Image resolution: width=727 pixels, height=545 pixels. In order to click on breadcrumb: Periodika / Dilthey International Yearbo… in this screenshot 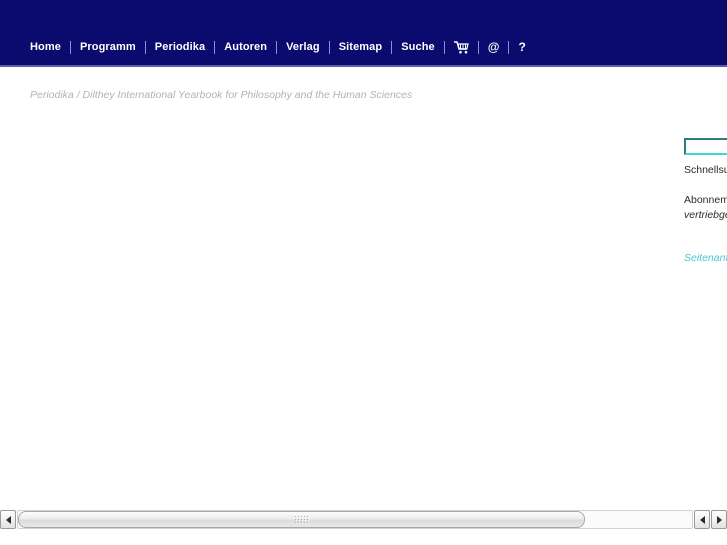, I will do `click(221, 95)`.